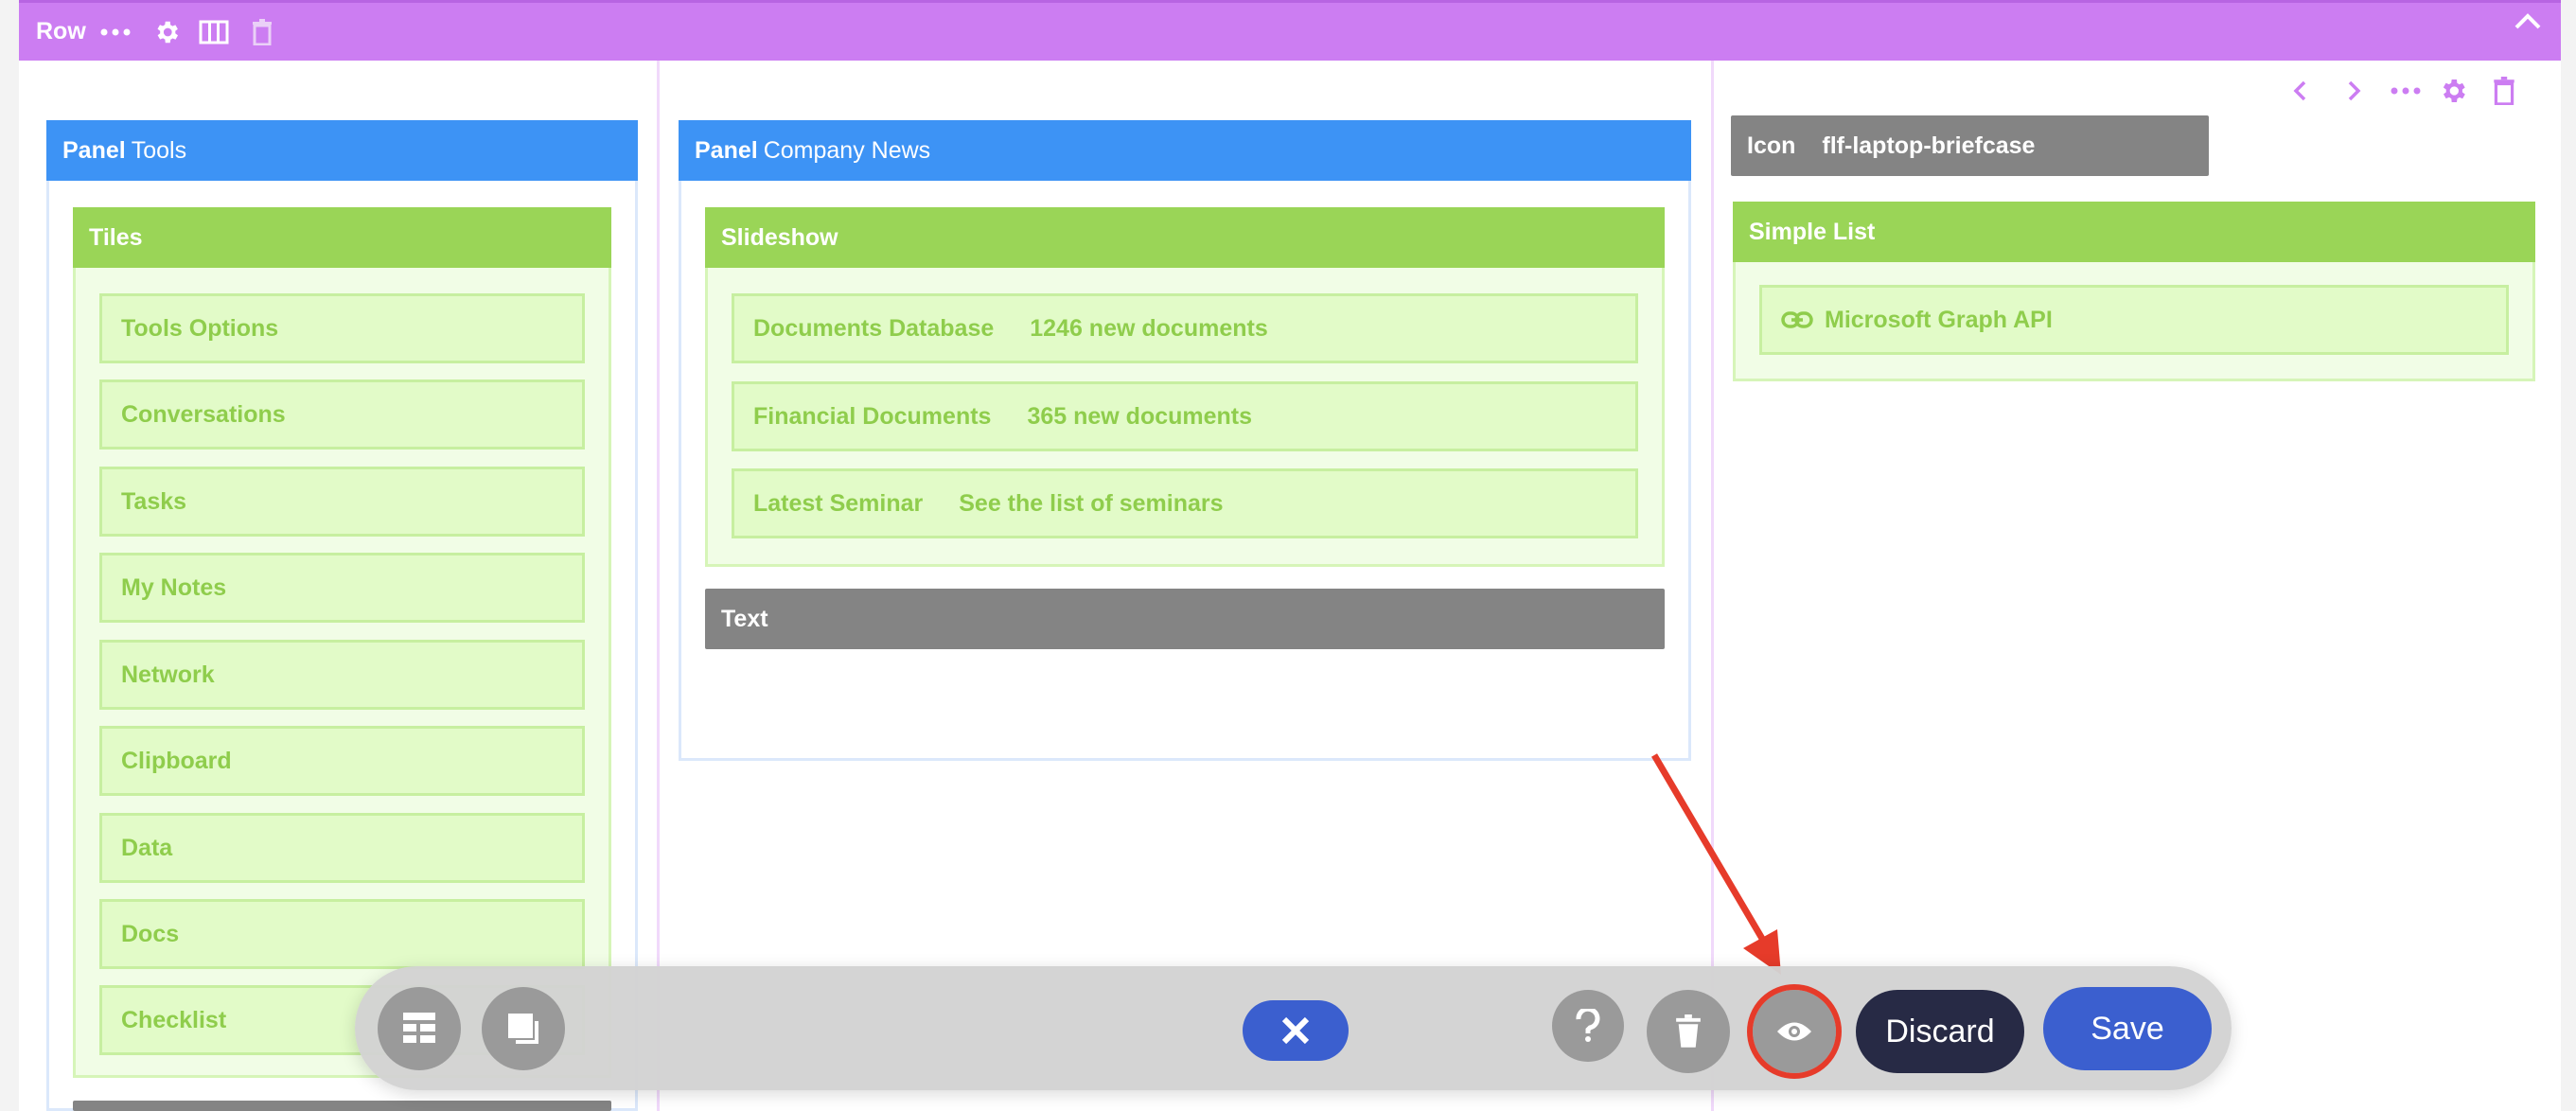  I want to click on slide-subtitle: See the list of seminars, so click(1091, 503).